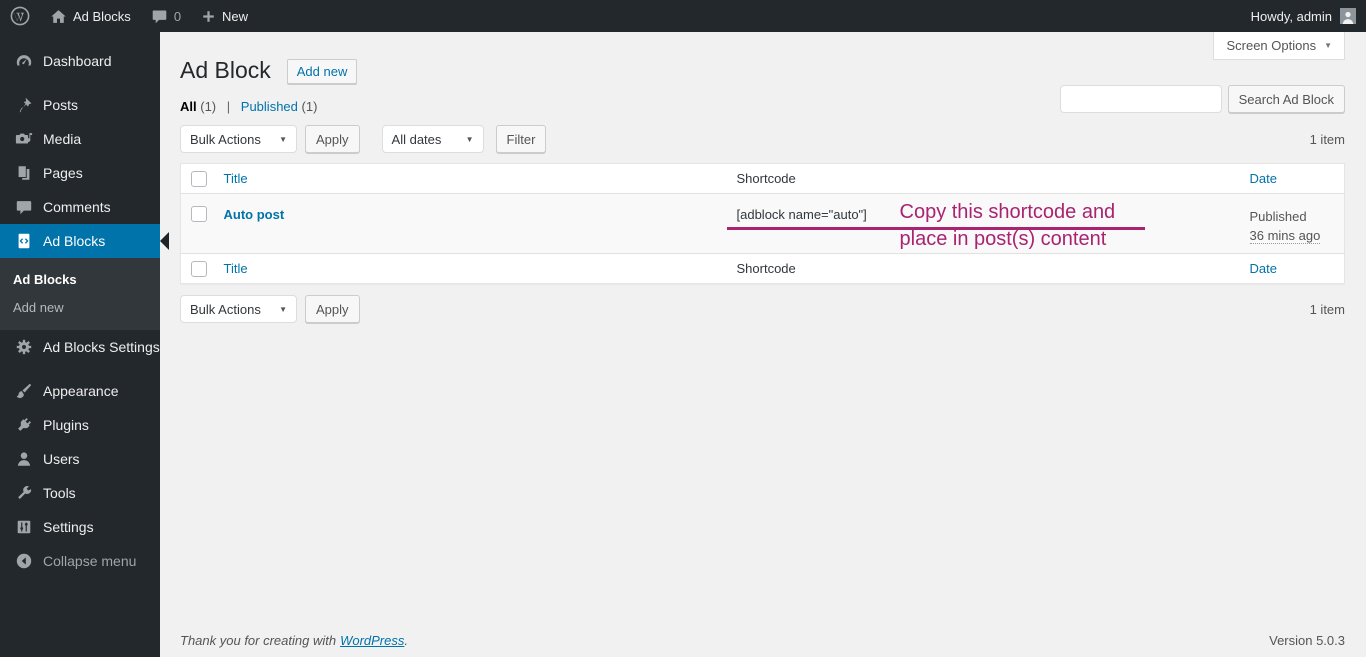  I want to click on comments-icon, so click(24, 207).